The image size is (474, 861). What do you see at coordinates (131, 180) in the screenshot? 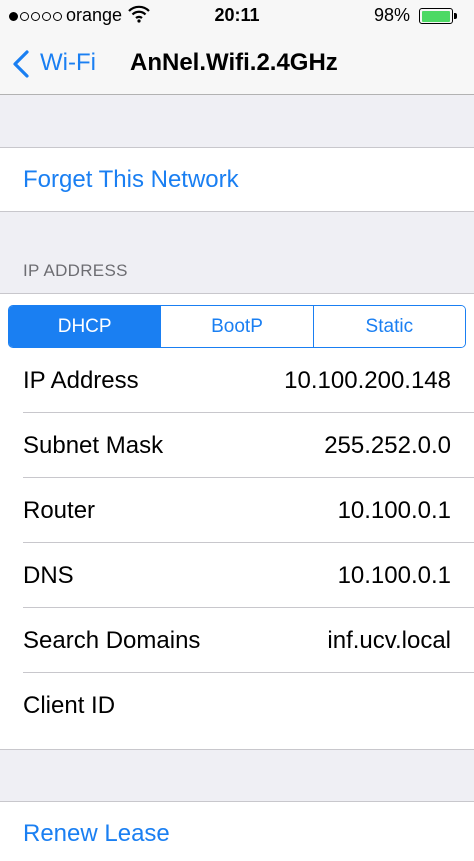
I see `forget-network-button: Forget This Network` at bounding box center [131, 180].